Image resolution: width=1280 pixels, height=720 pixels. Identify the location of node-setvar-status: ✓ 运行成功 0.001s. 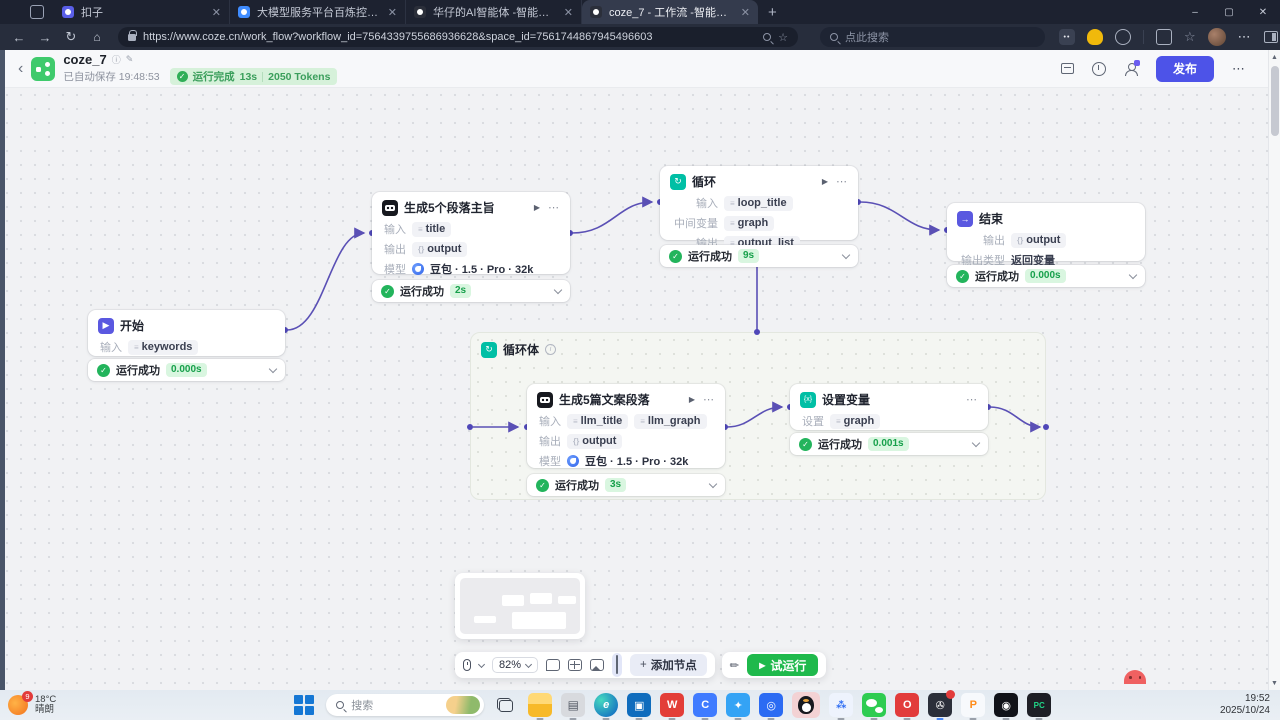
(889, 444).